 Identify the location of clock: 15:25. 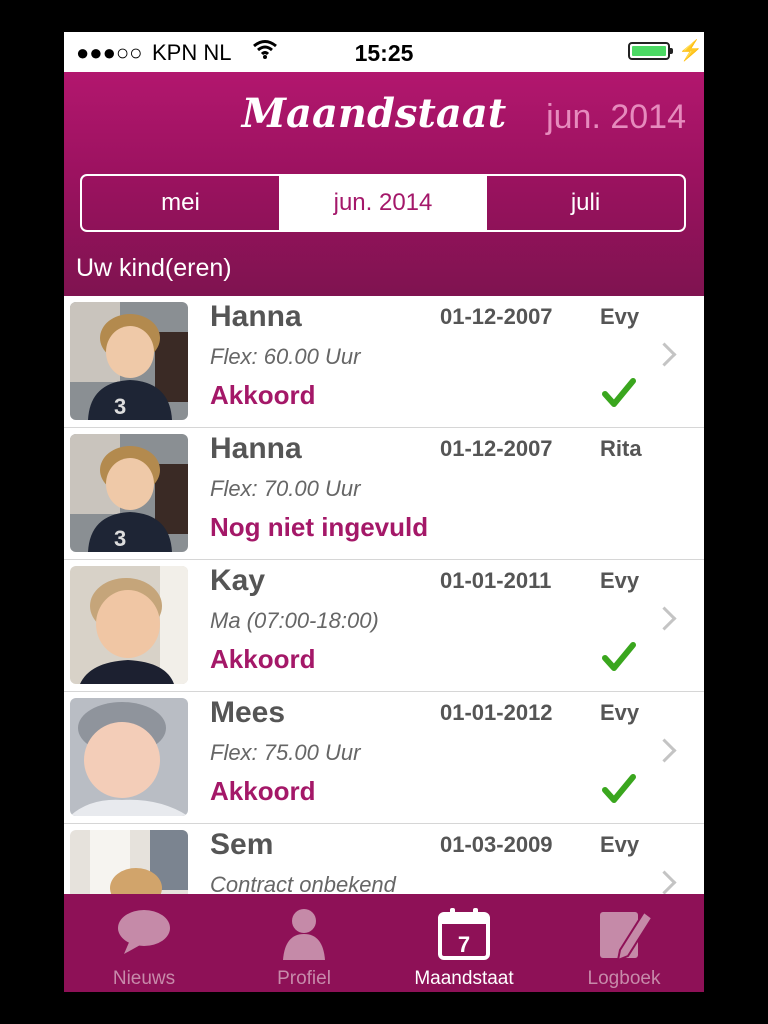
(384, 53).